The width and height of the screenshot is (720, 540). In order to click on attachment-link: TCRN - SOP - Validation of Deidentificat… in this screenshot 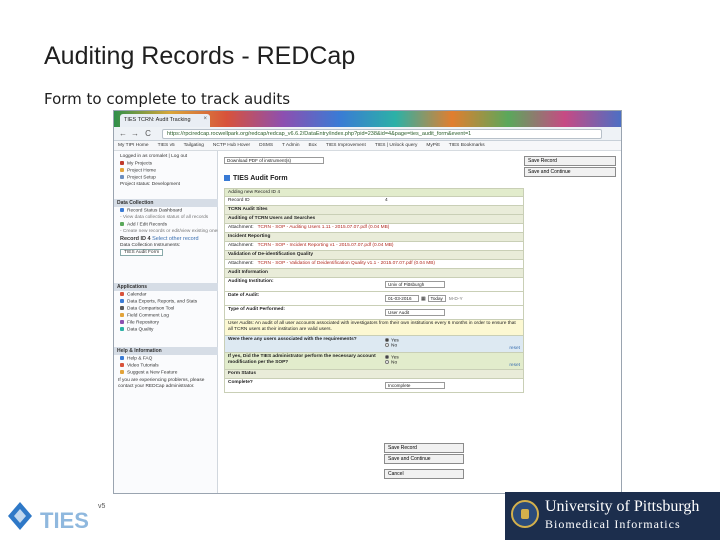, I will do `click(346, 263)`.